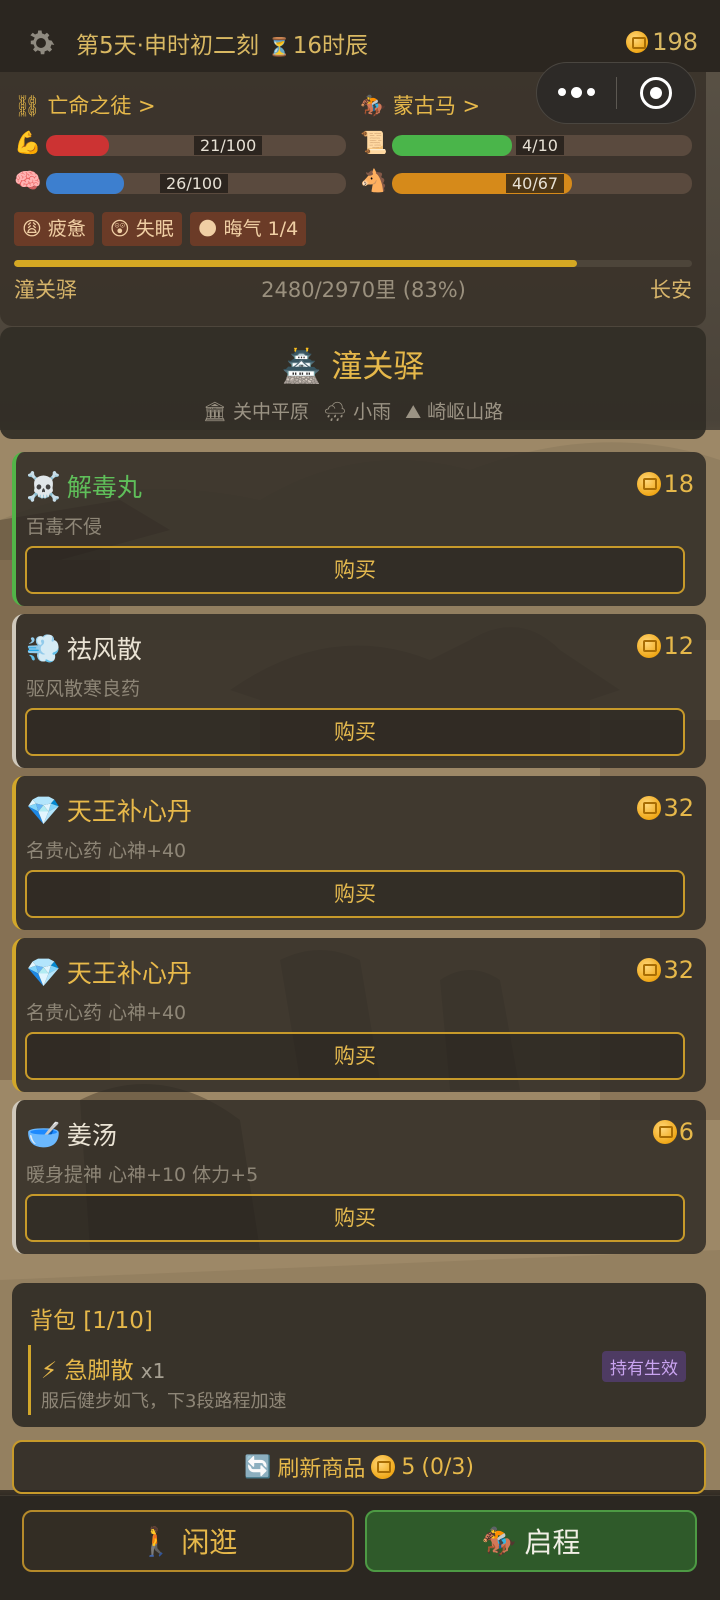 The image size is (720, 1600). What do you see at coordinates (43, 1134) in the screenshot?
I see `soup-bowl-icon: 🥣` at bounding box center [43, 1134].